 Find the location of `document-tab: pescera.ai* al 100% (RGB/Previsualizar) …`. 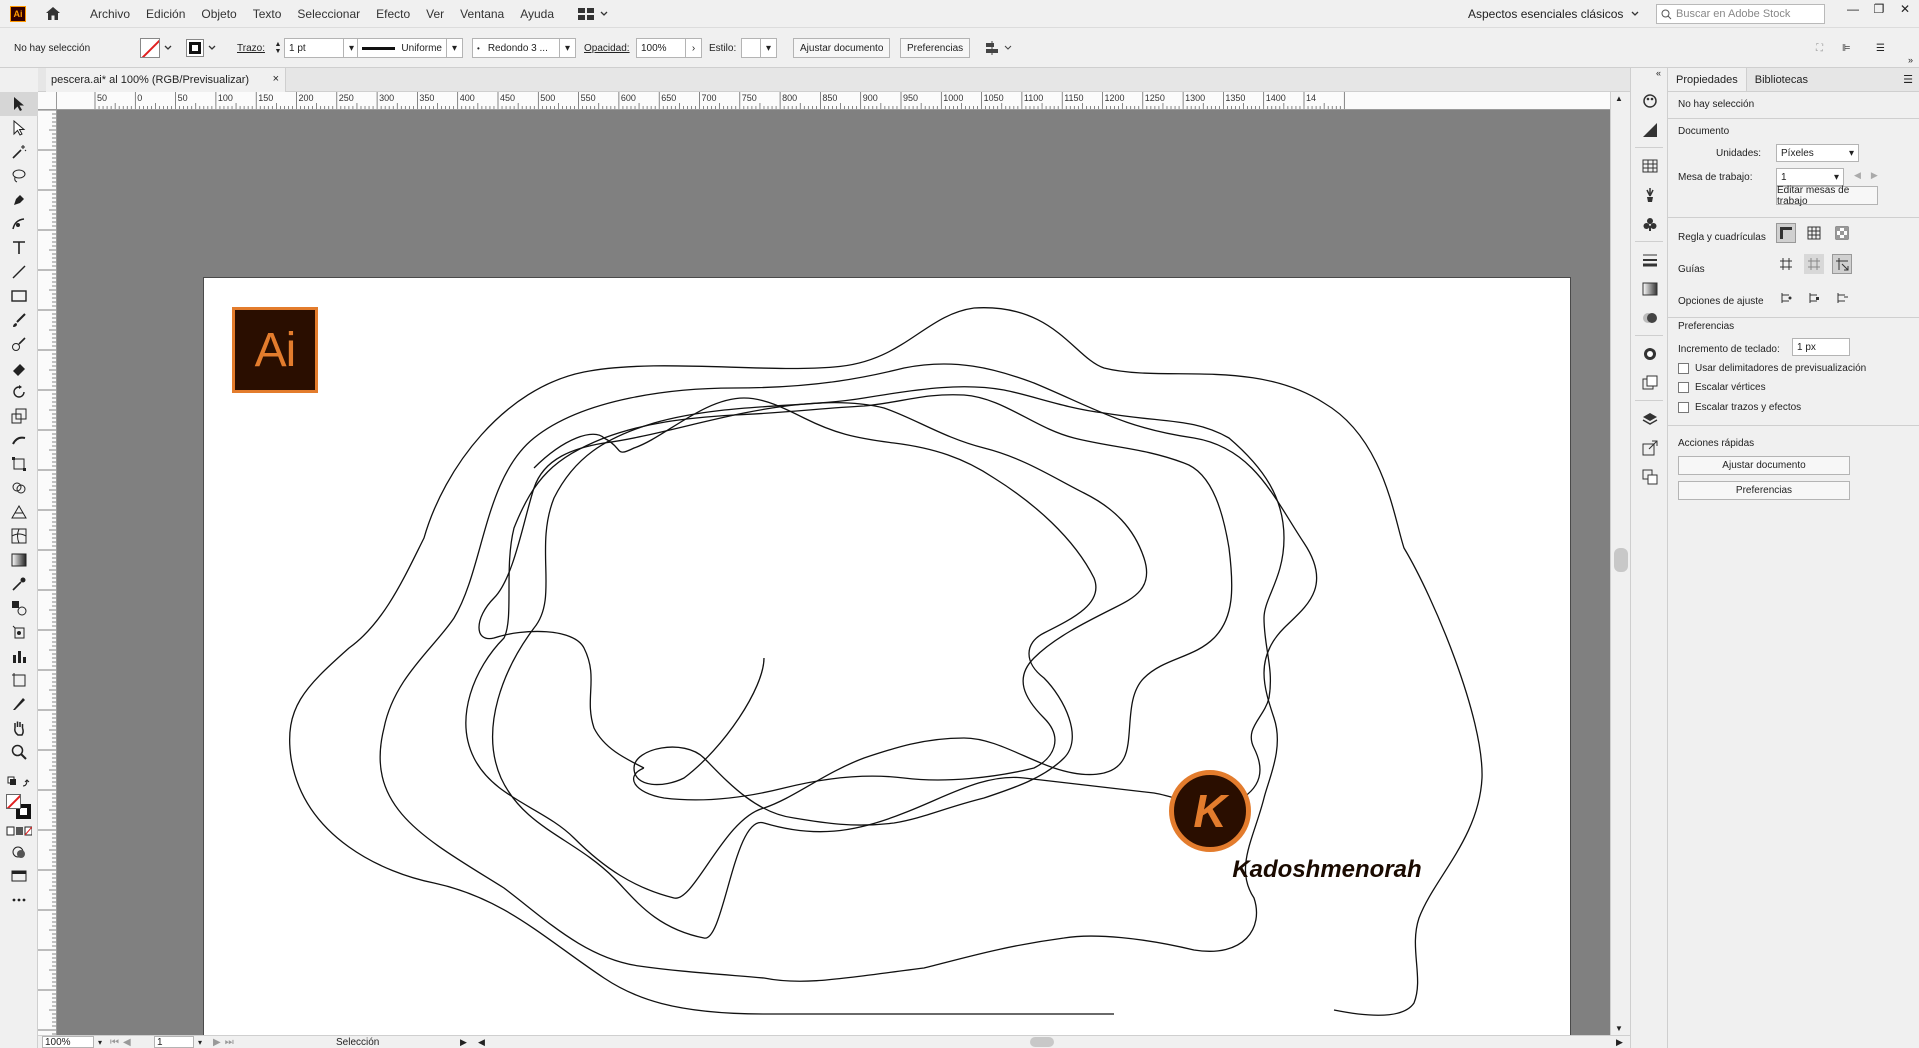

document-tab: pescera.ai* al 100% (RGB/Previsualizar) … is located at coordinates (166, 80).